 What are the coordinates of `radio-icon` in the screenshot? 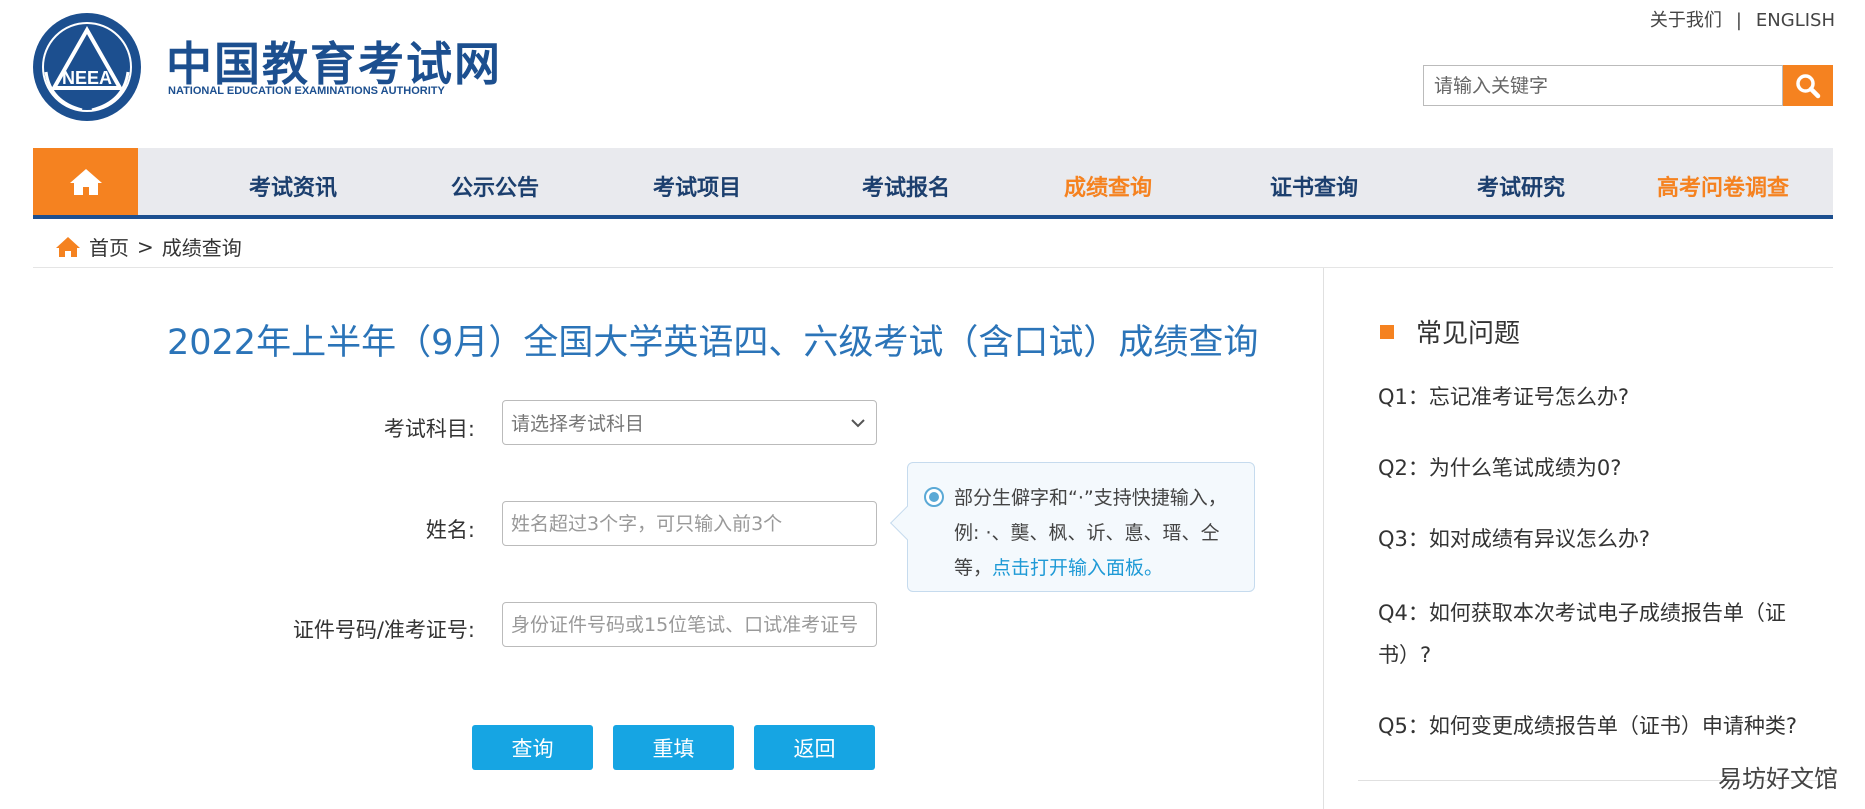 It's located at (934, 497).